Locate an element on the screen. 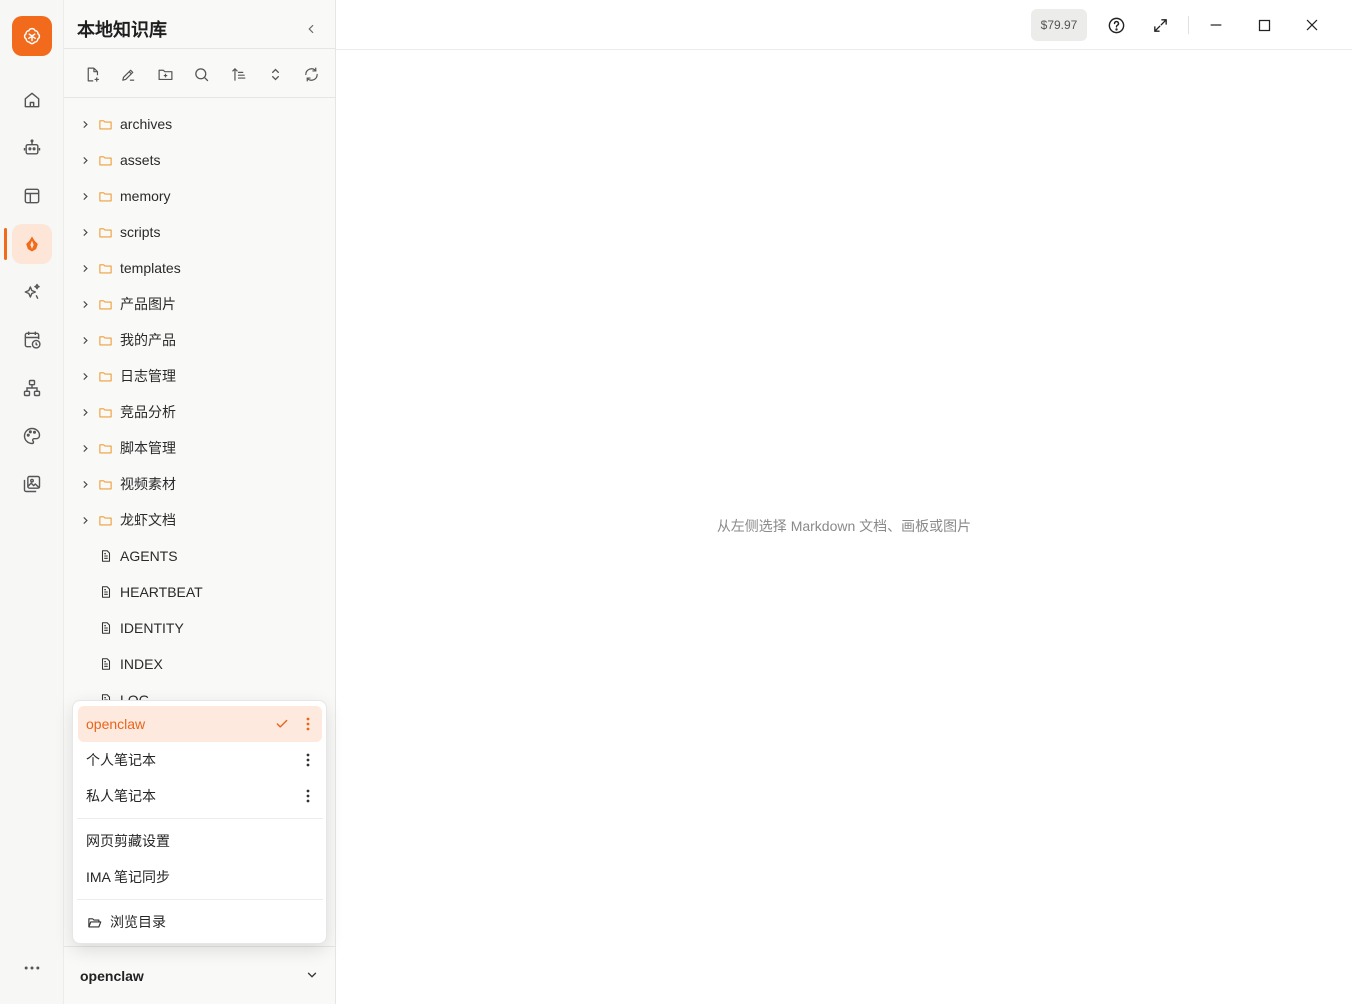  expand-icon is located at coordinates (1160, 25).